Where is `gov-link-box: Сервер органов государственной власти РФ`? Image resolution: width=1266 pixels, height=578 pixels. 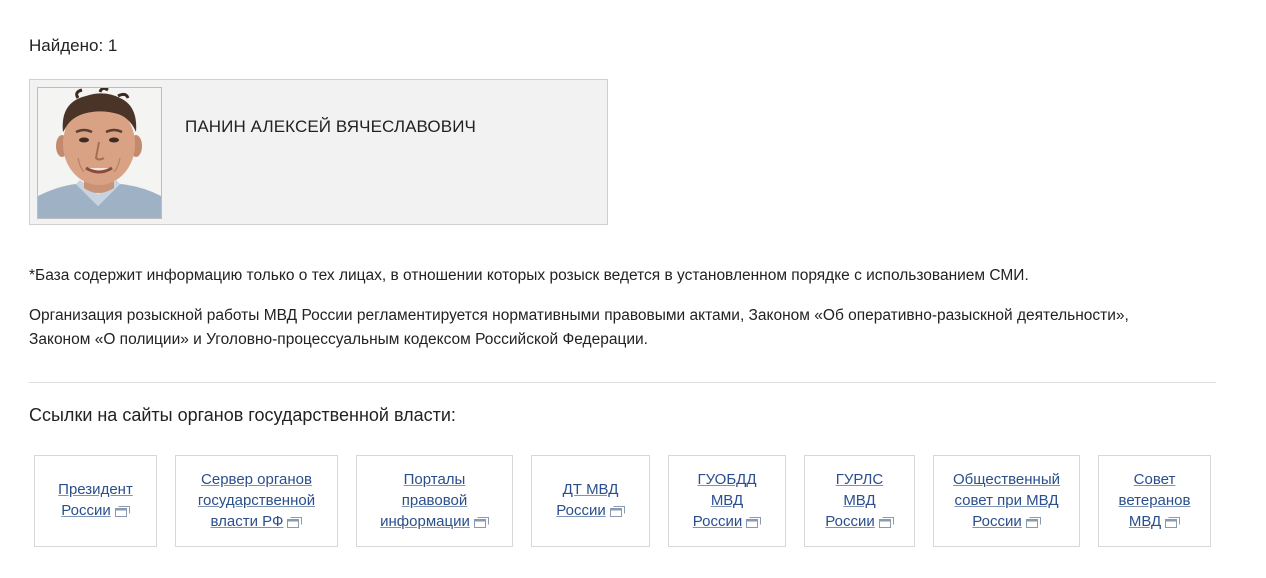 gov-link-box: Сервер органов государственной власти РФ is located at coordinates (256, 501).